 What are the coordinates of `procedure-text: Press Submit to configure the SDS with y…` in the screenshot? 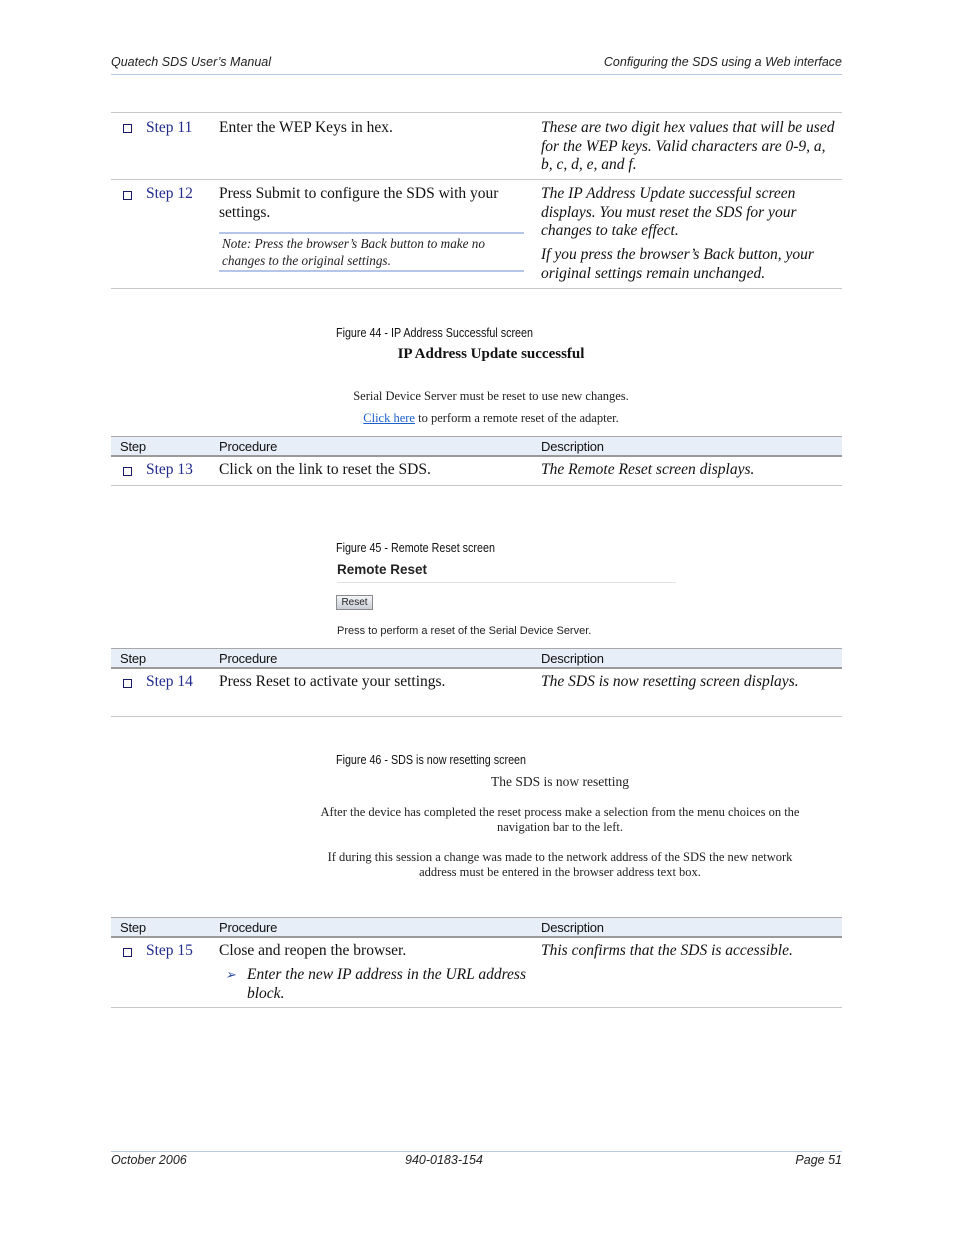 It's located at (359, 203).